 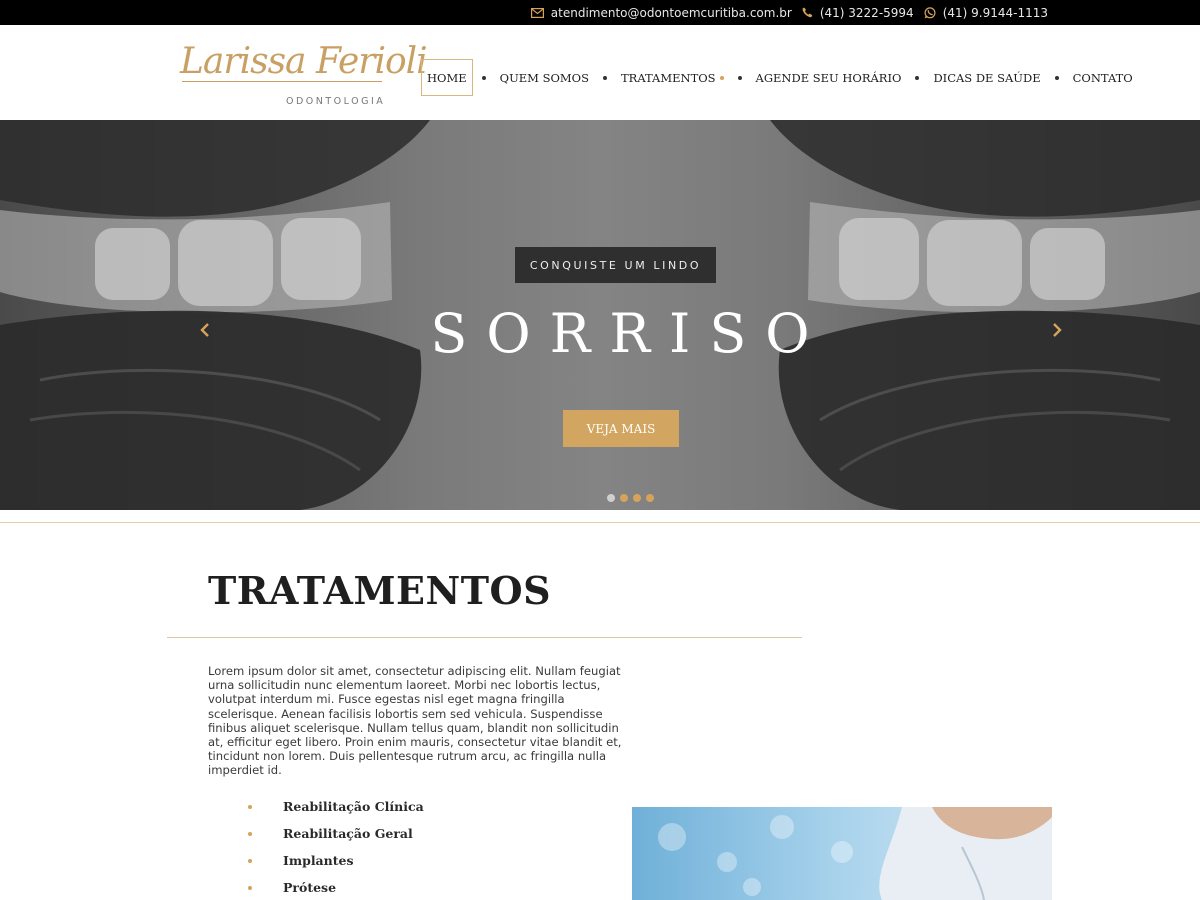 I want to click on whatsapp-contact: (41) 9.9144-1113, so click(x=986, y=13).